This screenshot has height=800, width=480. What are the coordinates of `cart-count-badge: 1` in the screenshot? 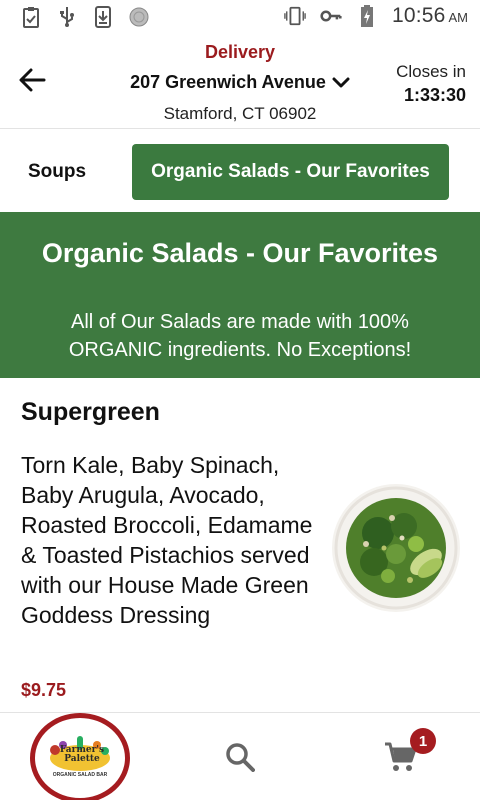 It's located at (423, 741).